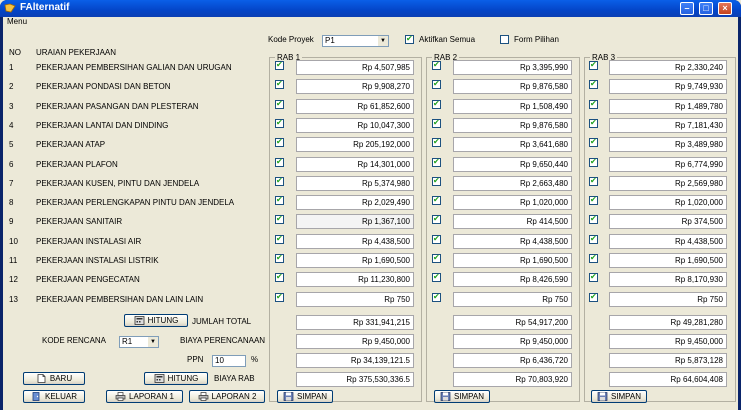 This screenshot has width=741, height=410. Describe the element at coordinates (668, 360) in the screenshot. I see `rab-3-ppn-field: Rp 5,873,128` at that location.